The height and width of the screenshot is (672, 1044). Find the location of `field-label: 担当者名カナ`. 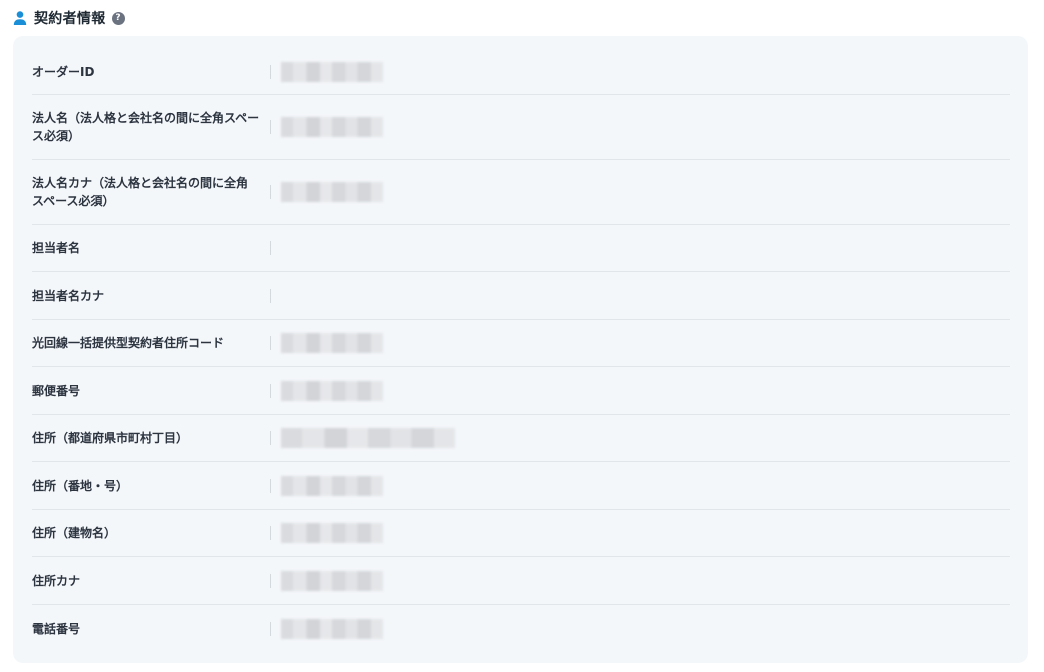

field-label: 担当者名カナ is located at coordinates (68, 295).